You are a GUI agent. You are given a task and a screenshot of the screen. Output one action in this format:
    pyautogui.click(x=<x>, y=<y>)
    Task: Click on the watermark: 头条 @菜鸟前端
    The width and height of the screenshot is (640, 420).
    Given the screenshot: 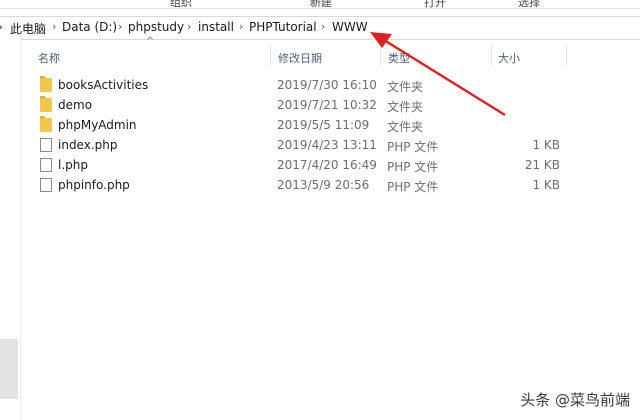 What is the action you would take?
    pyautogui.click(x=575, y=400)
    